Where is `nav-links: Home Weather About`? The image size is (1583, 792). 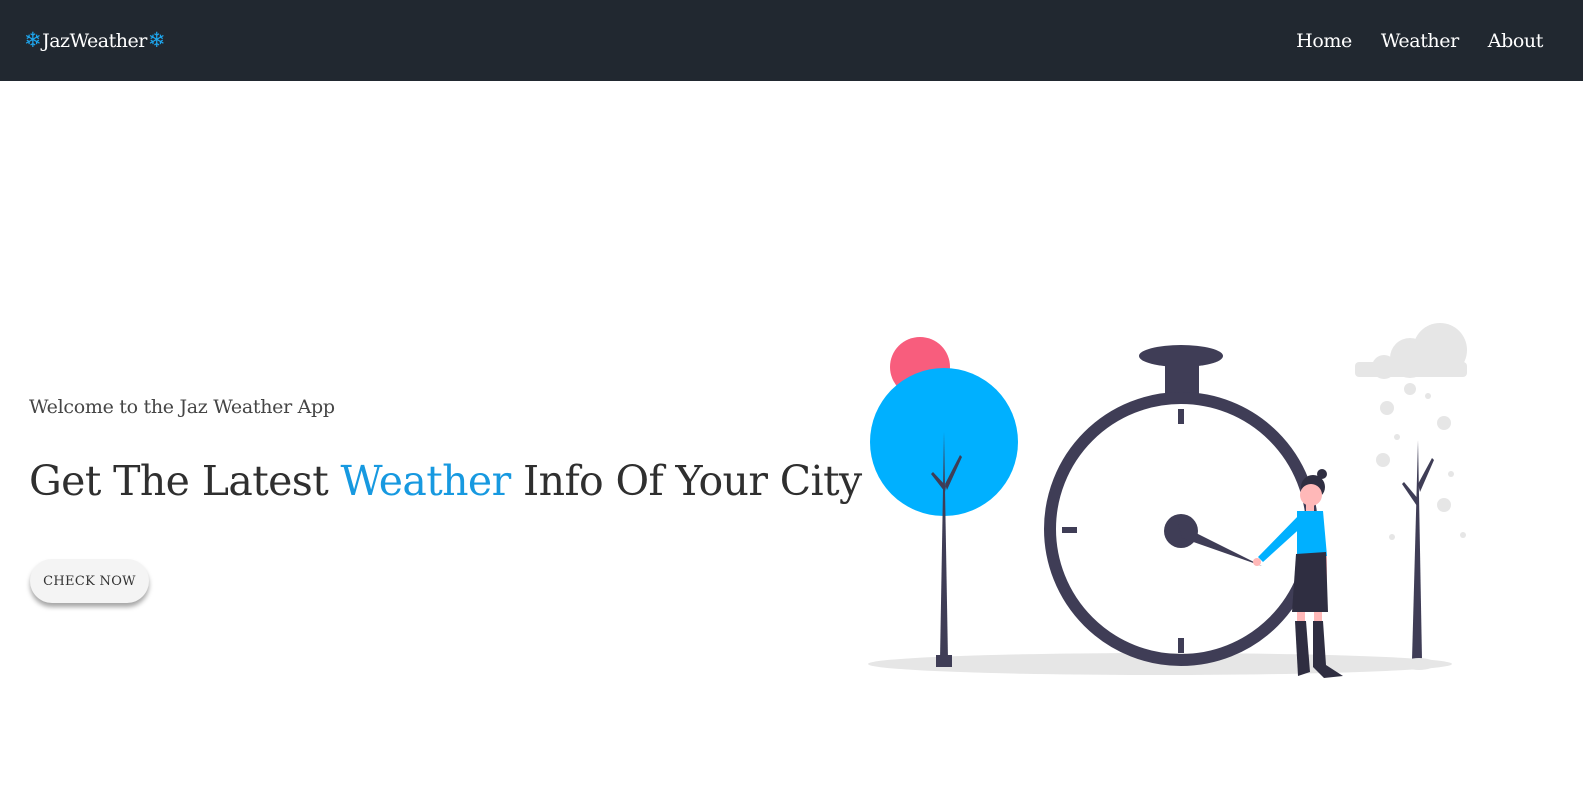
nav-links: Home Weather About is located at coordinates (1405, 41).